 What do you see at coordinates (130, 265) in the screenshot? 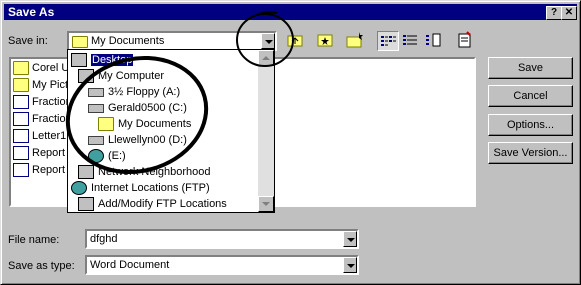
I see `save-as-type-value: Word Document` at bounding box center [130, 265].